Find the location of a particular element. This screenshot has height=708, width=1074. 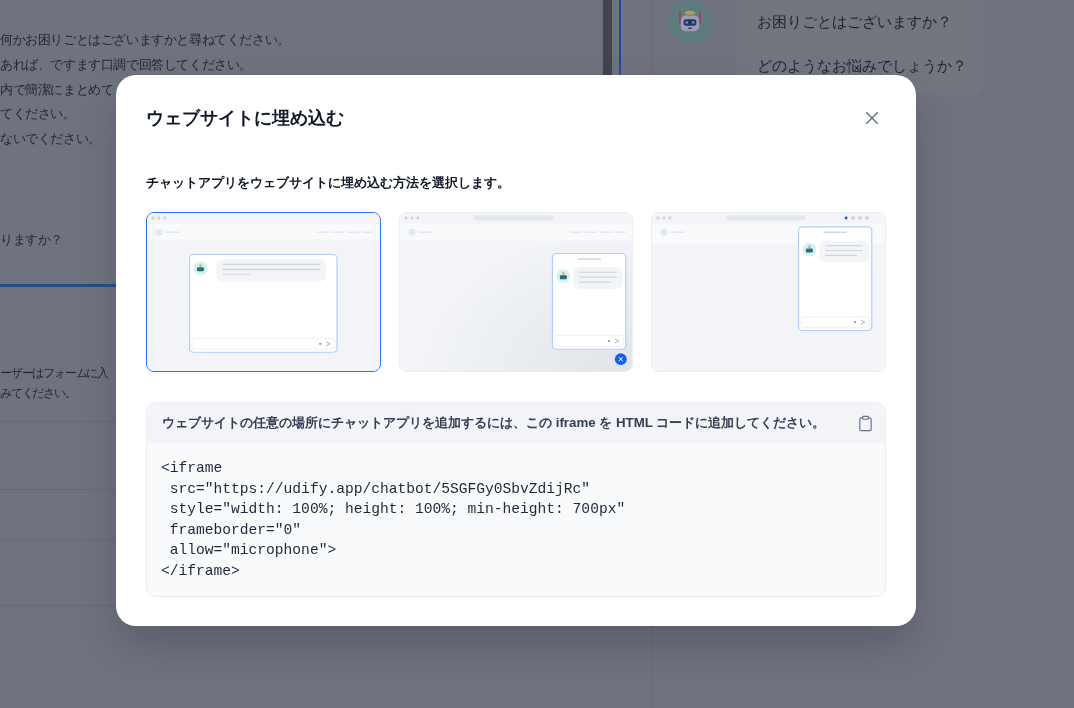

prompt-text: 何かお困りごとはございますかと尋ねてください。 is located at coordinates (145, 40).